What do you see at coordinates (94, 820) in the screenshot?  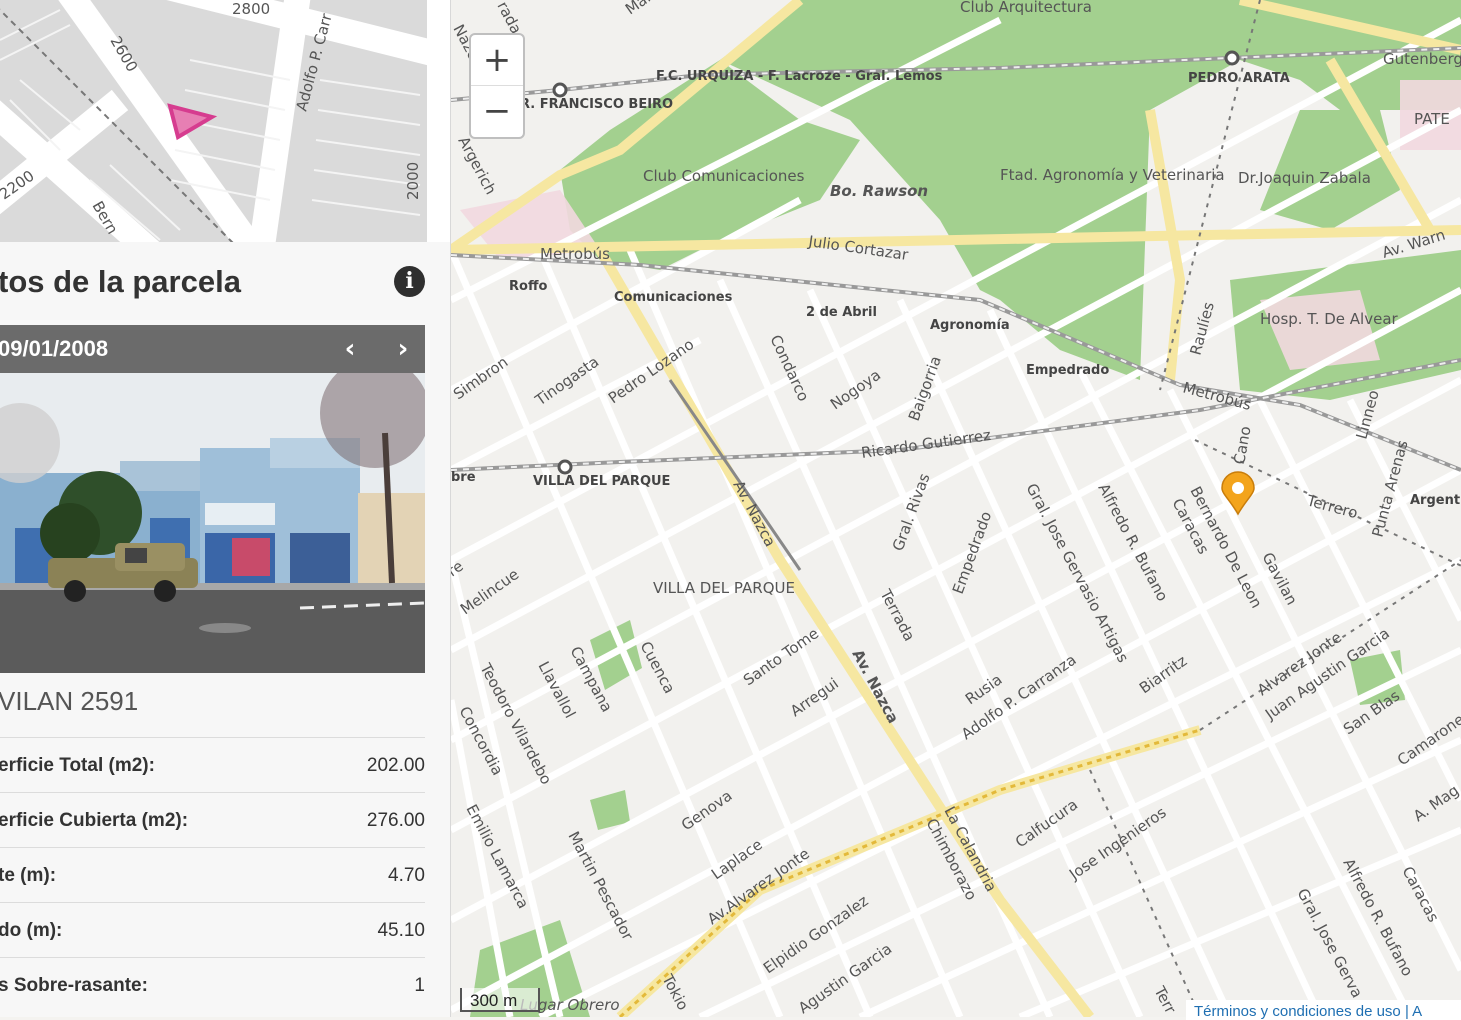 I see `detail-label: erficie Cubierta (m2):` at bounding box center [94, 820].